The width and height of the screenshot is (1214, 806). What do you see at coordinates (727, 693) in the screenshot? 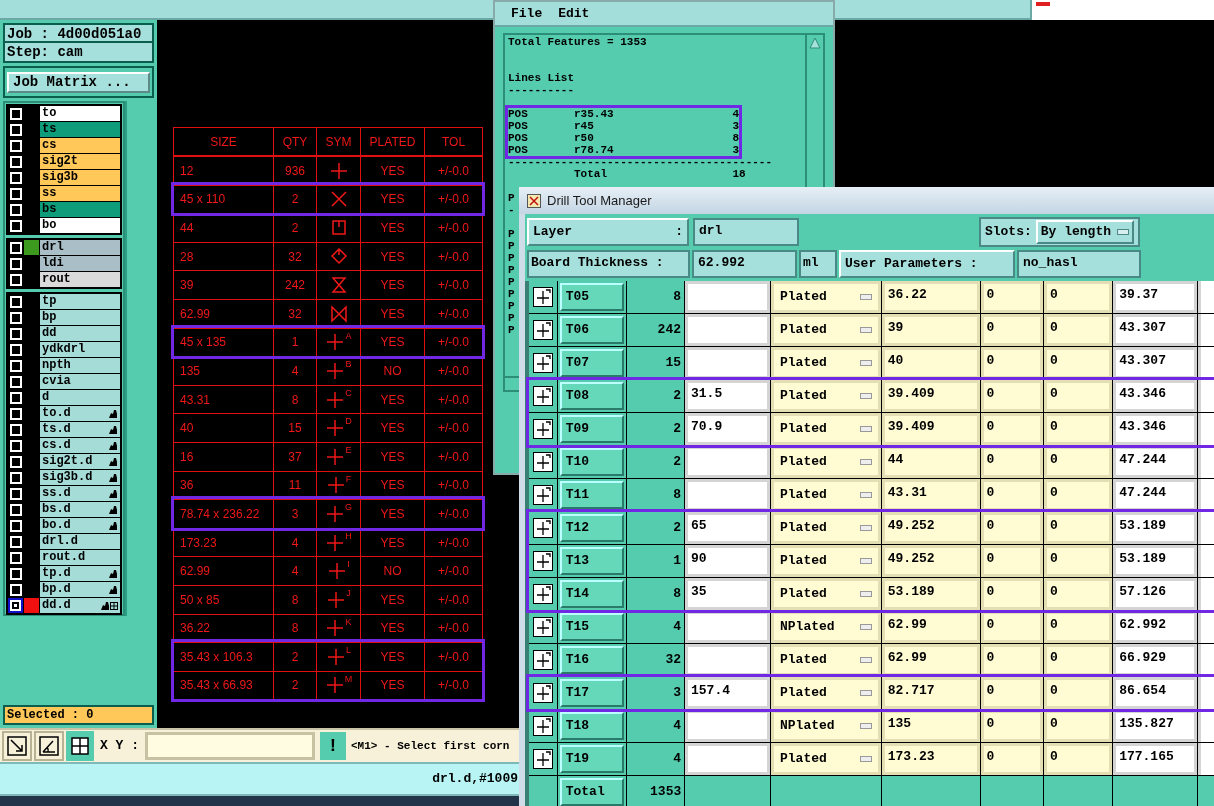
I see `input-field: 157.4` at bounding box center [727, 693].